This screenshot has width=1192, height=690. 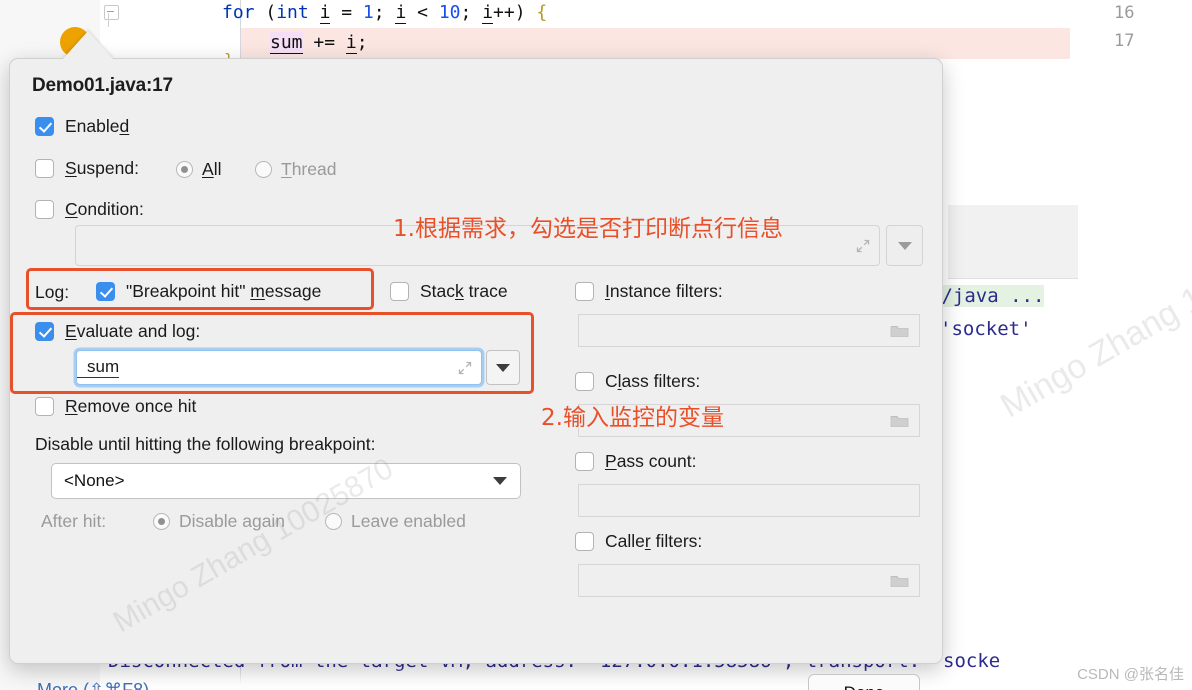 I want to click on instance-filters-row: Instance filters:, so click(x=649, y=291).